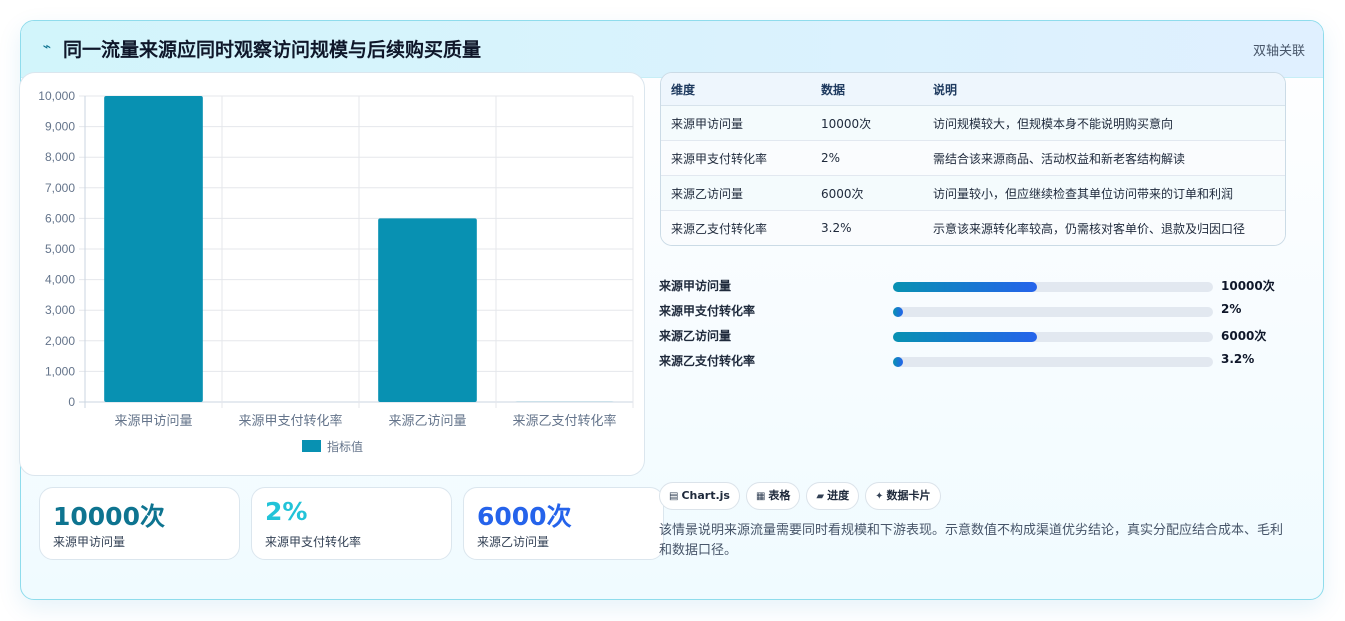 The height and width of the screenshot is (621, 1345). Describe the element at coordinates (1238, 359) in the screenshot. I see `progress-value: 3.2%` at that location.